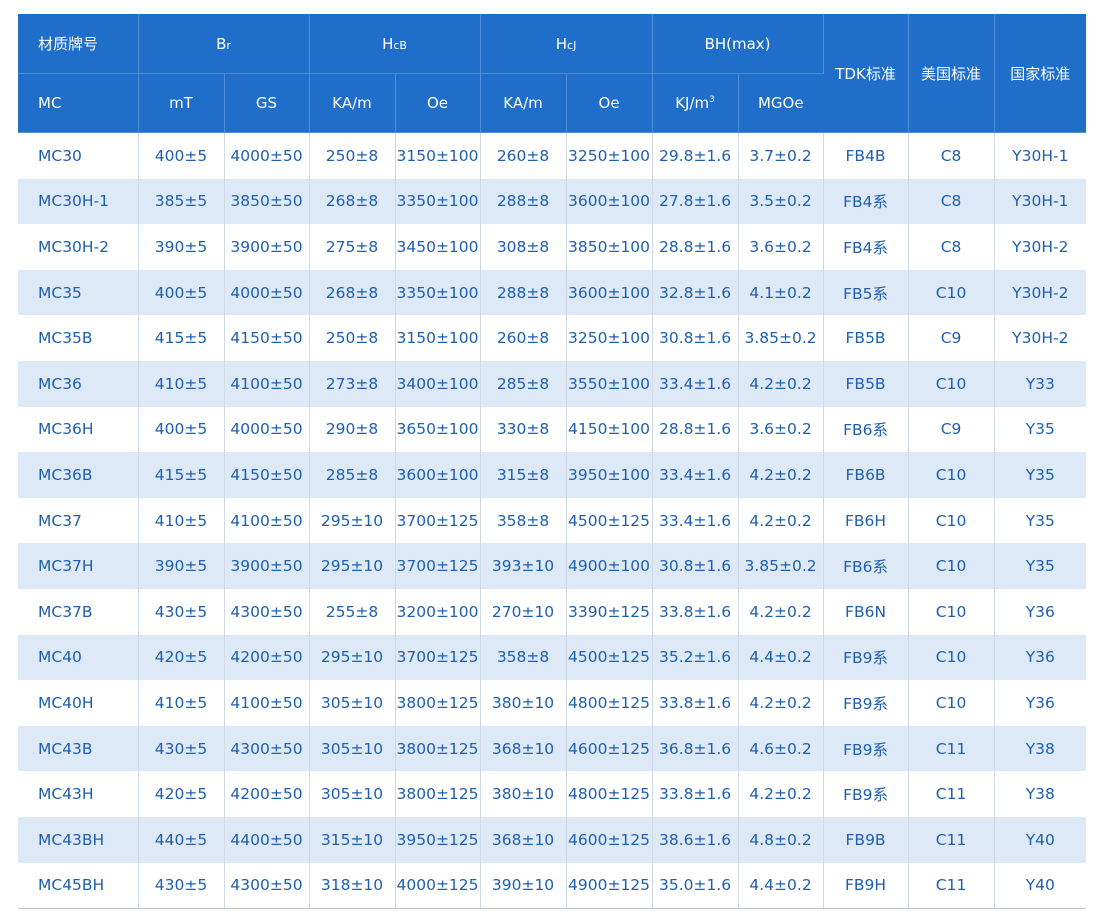 This screenshot has width=1100, height=920. What do you see at coordinates (523, 338) in the screenshot?
I see `cell-hcj-kam: 260±8` at bounding box center [523, 338].